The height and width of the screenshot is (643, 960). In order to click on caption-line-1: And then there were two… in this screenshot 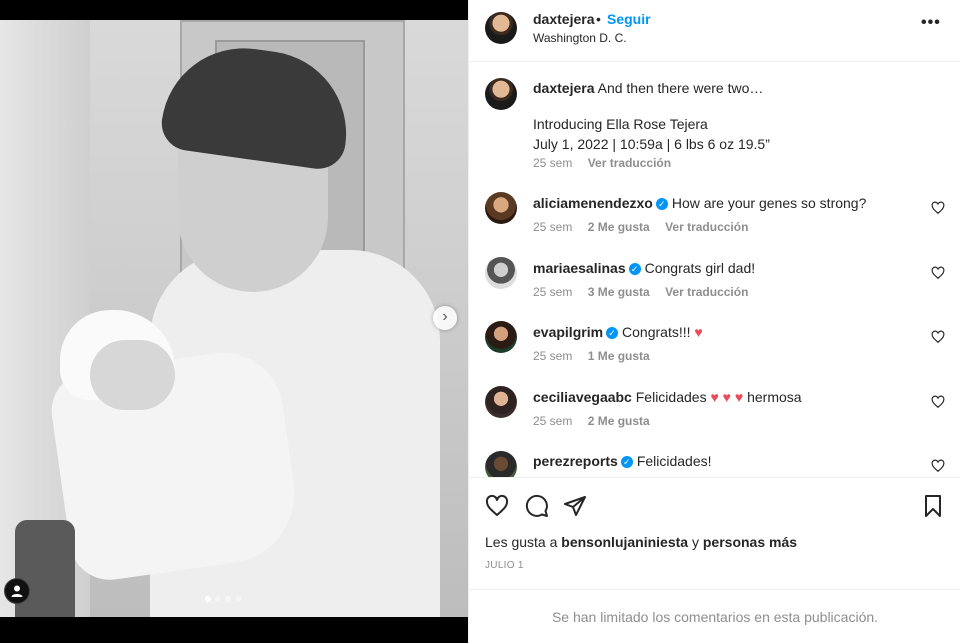, I will do `click(680, 88)`.